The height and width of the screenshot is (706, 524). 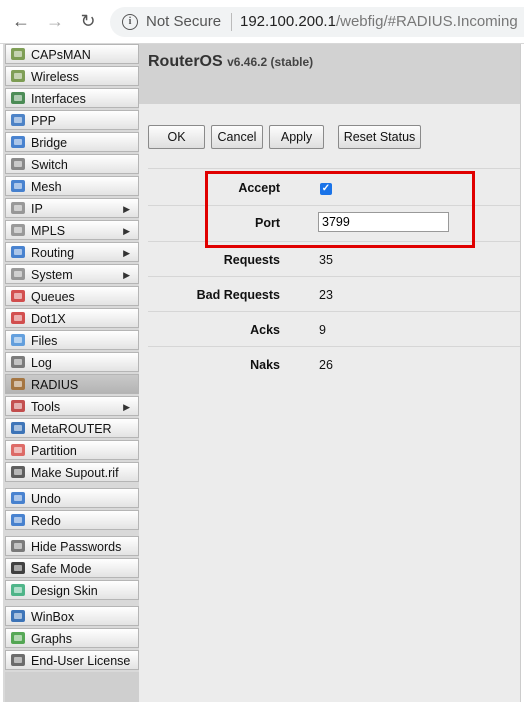 I want to click on switch-icon, so click(x=18, y=164).